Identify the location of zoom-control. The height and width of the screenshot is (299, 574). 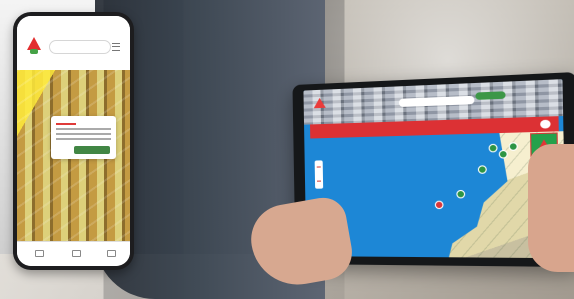
(319, 174).